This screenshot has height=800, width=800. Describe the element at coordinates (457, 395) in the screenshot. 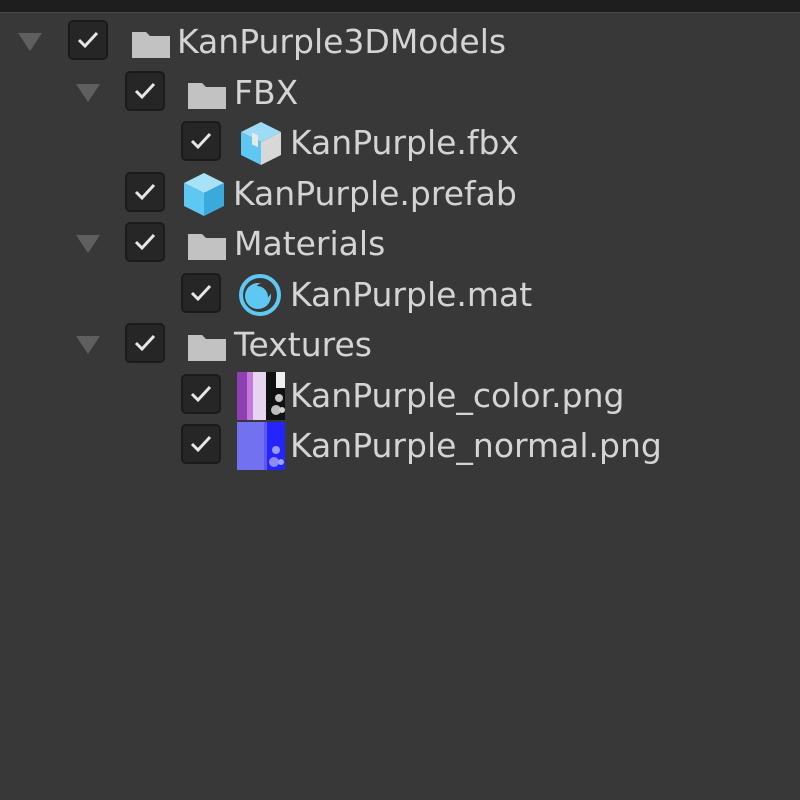

I see `color-texture-label: KanPurple_color.png` at that location.